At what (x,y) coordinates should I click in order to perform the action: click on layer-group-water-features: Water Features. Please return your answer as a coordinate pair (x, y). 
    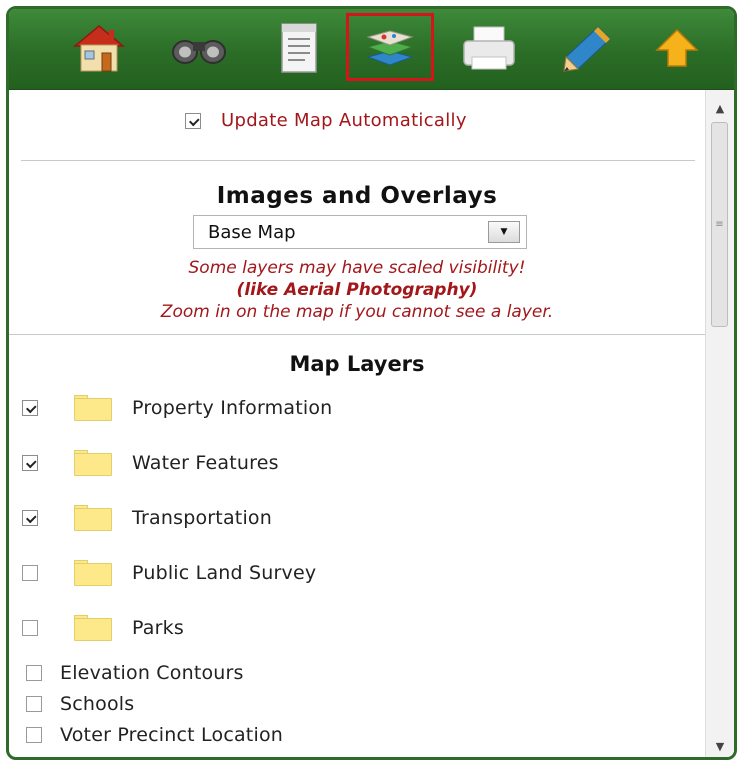
    Looking at the image, I should click on (150, 463).